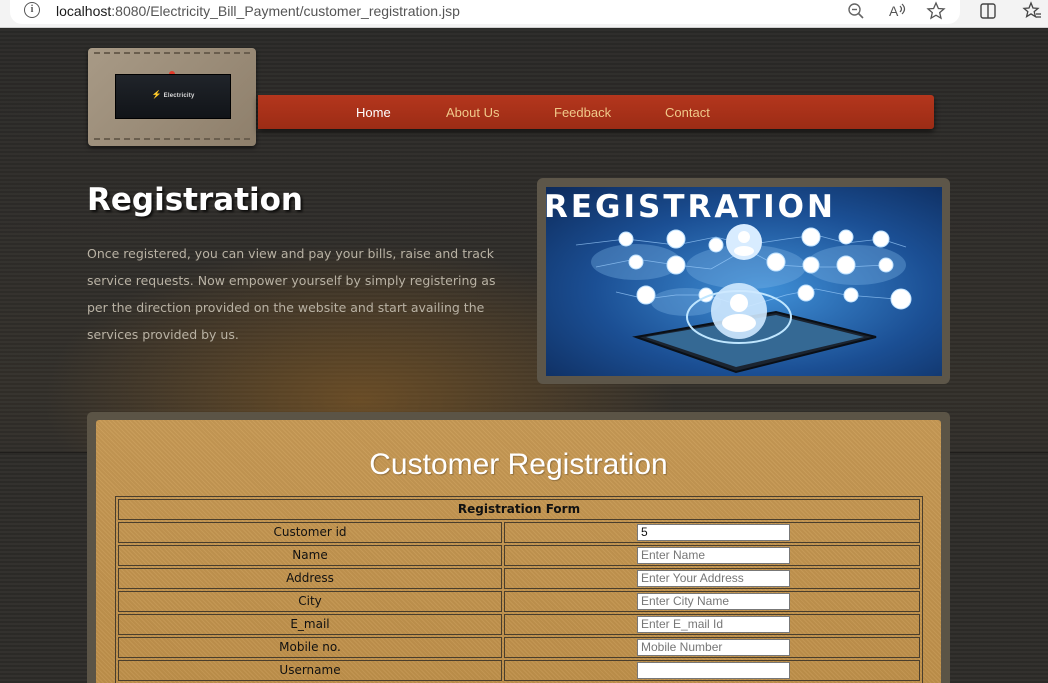 Image resolution: width=1048 pixels, height=683 pixels. Describe the element at coordinates (713, 601) in the screenshot. I see `city-input` at that location.